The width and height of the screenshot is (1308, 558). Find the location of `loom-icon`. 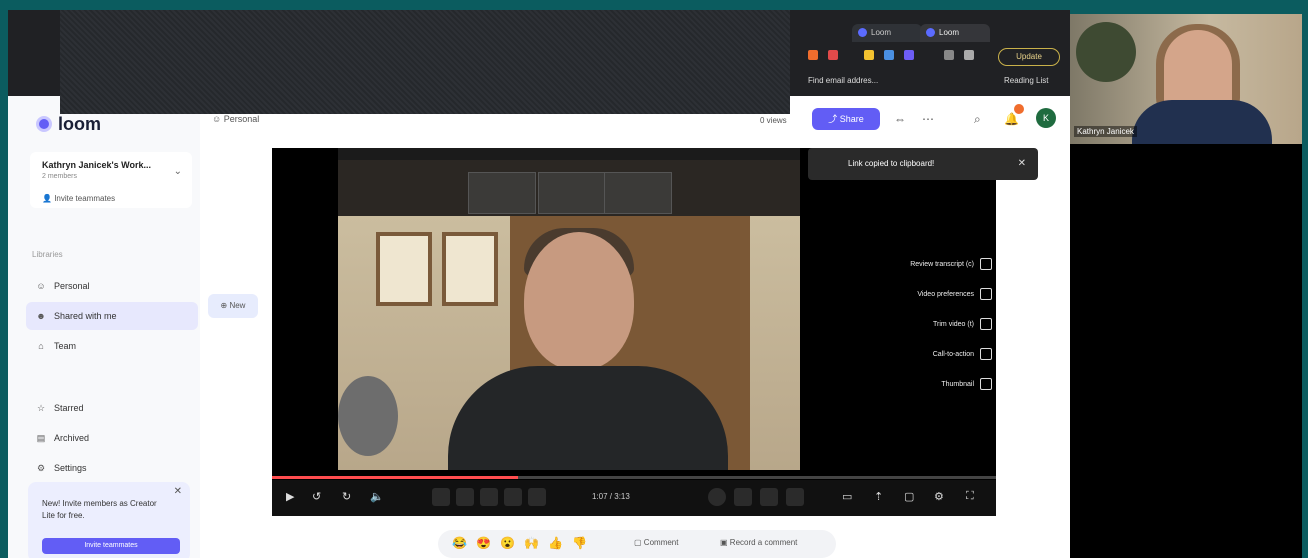

loom-icon is located at coordinates (930, 33).